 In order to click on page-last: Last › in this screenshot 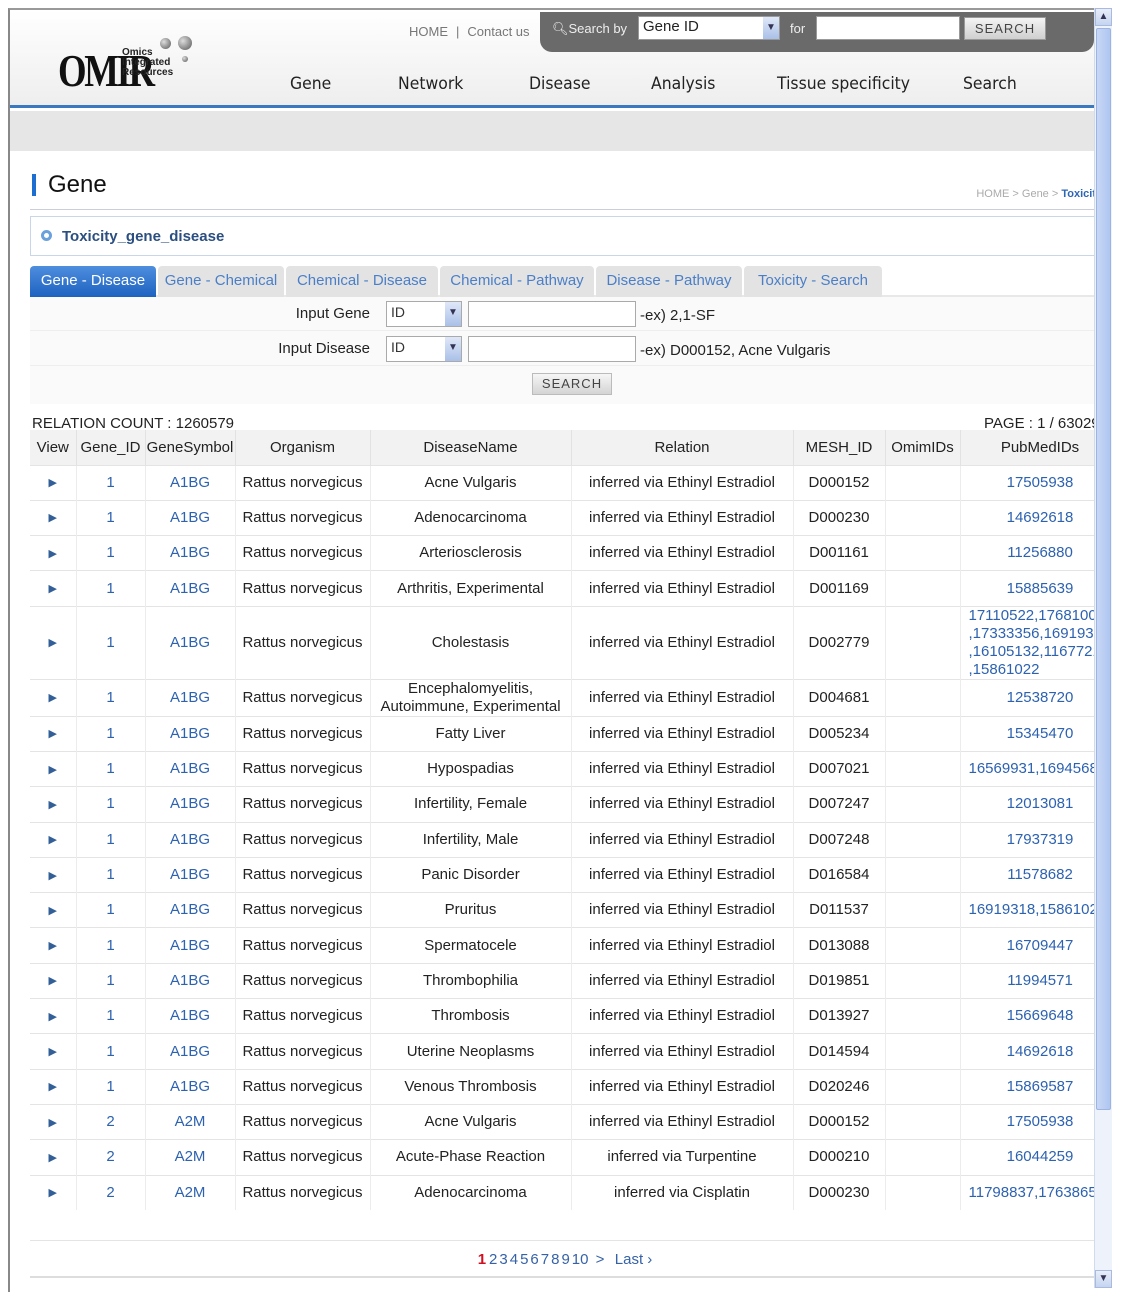, I will do `click(634, 1259)`.